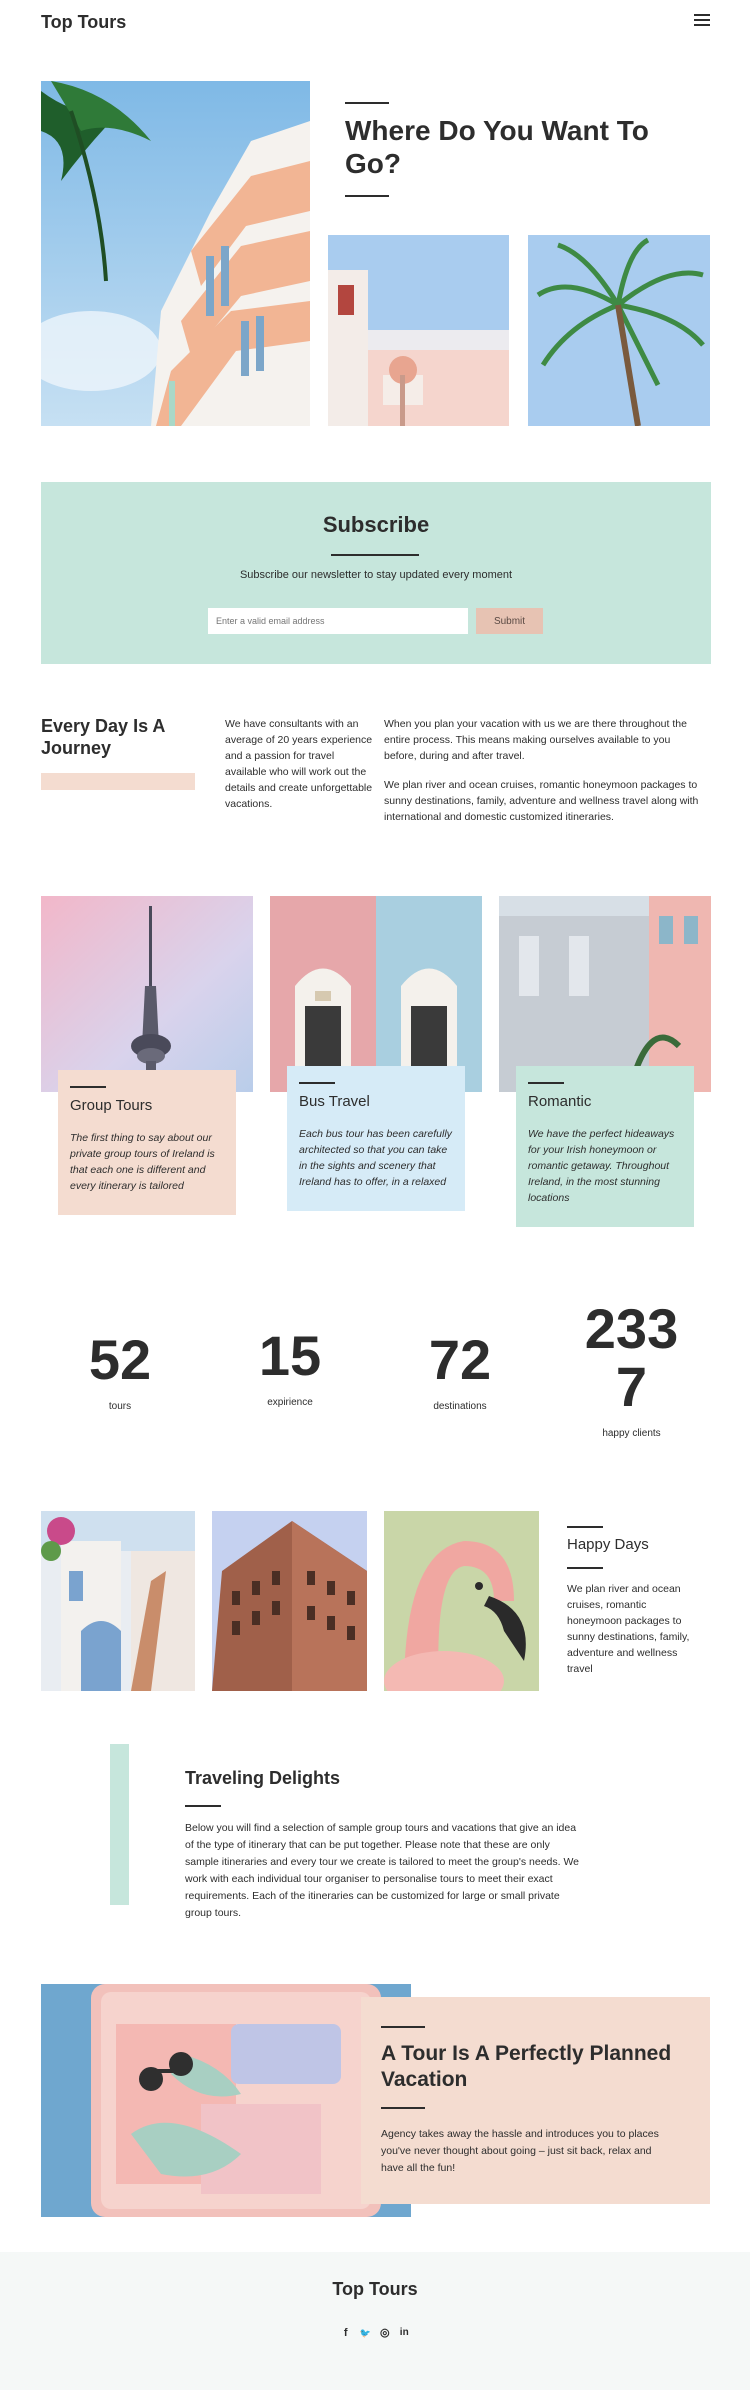 The height and width of the screenshot is (2390, 750). Describe the element at coordinates (375, 555) in the screenshot. I see `subscribe-divider` at that location.